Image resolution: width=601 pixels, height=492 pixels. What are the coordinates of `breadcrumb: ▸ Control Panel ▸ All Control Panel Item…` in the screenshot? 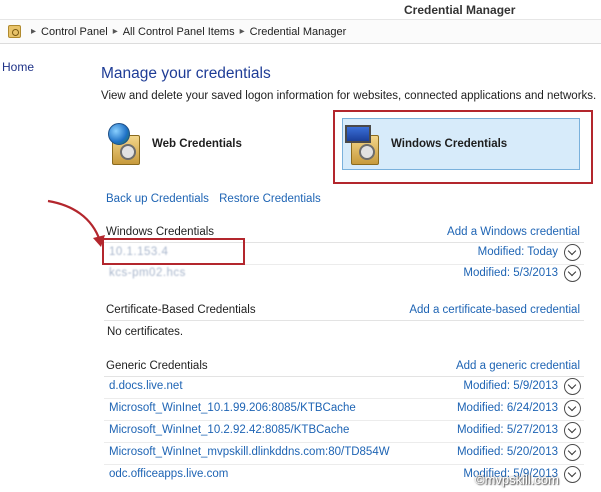 It's located at (189, 32).